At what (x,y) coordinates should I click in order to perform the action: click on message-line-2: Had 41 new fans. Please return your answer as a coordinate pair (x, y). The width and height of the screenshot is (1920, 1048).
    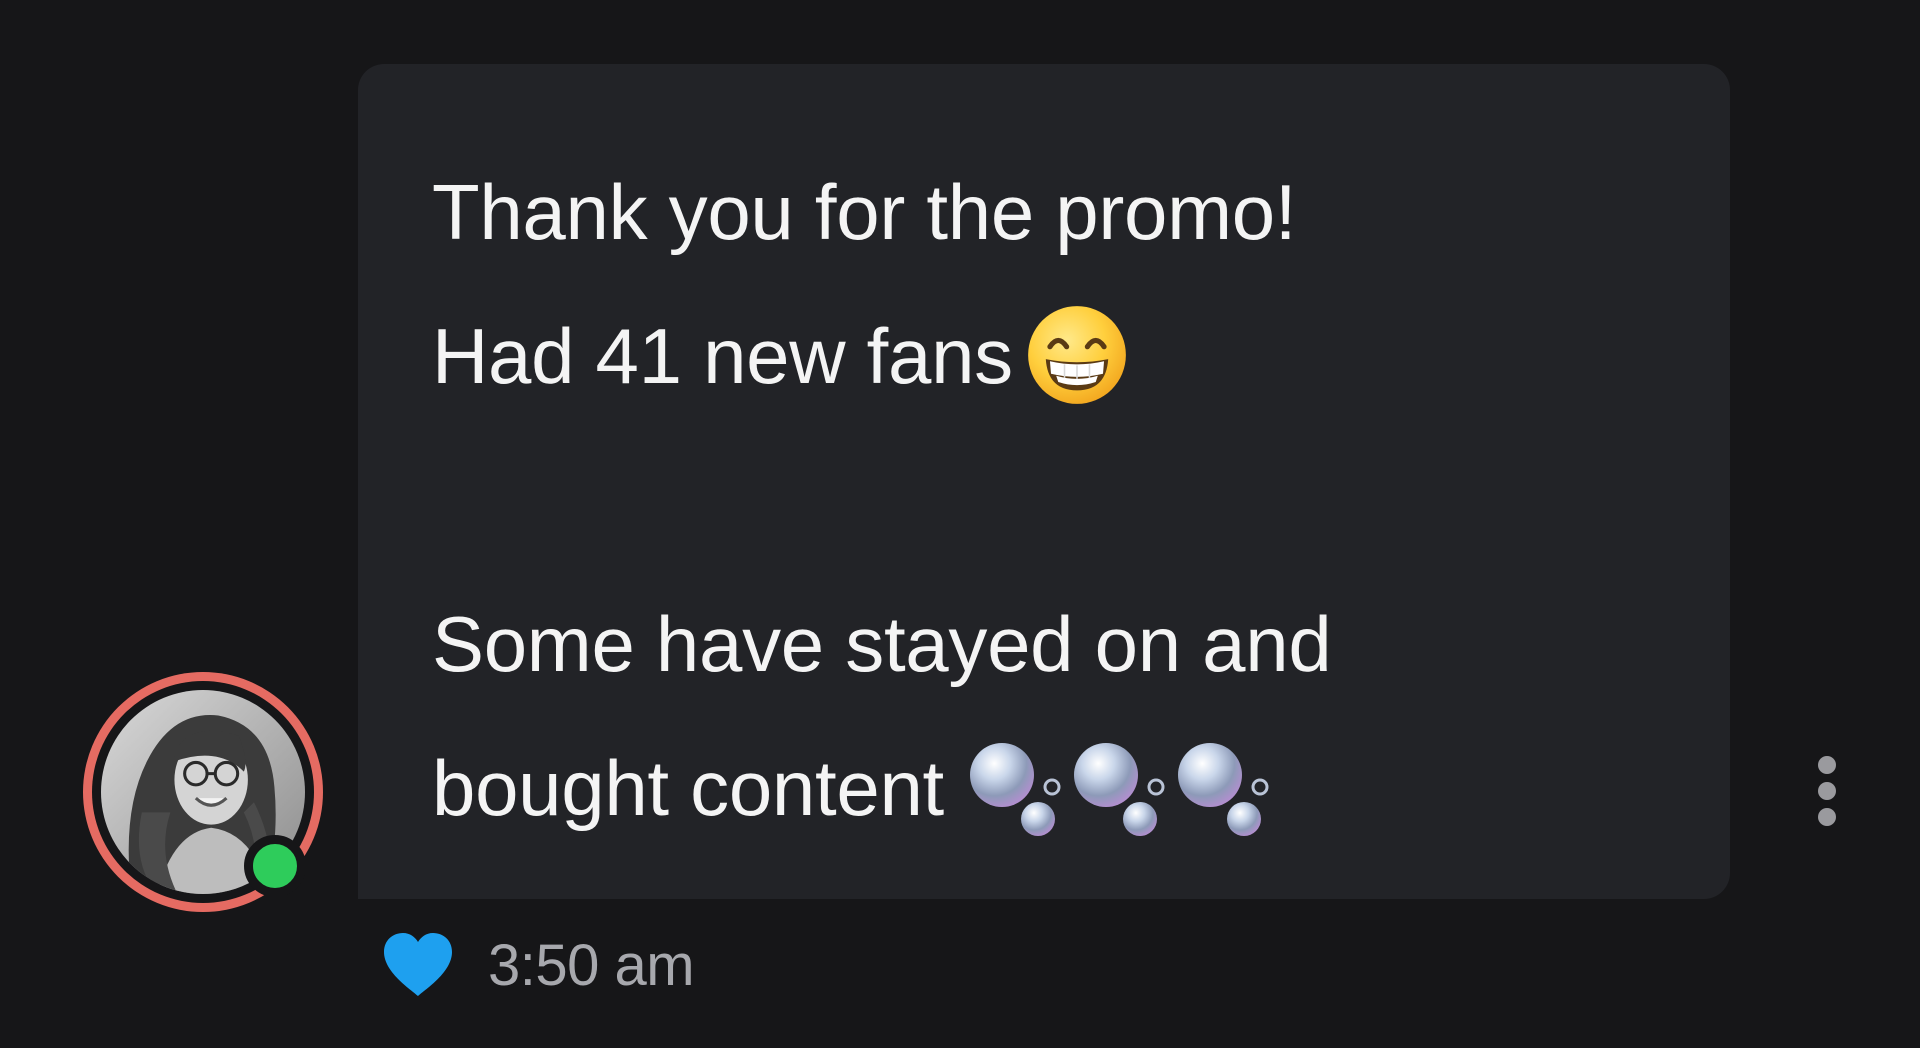
    Looking at the image, I should click on (1052, 356).